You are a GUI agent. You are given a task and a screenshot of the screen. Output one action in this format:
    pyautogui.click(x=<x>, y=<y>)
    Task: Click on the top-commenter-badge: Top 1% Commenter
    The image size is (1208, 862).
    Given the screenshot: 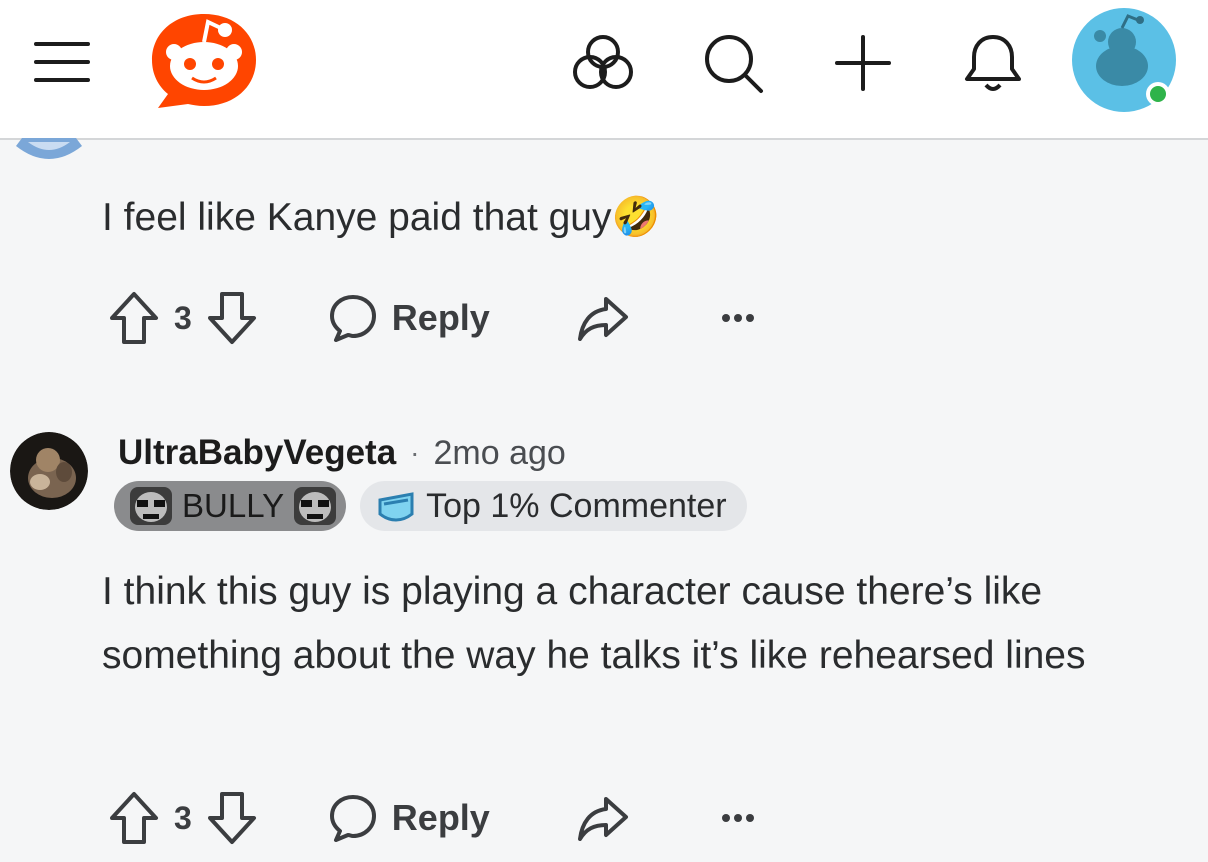 What is the action you would take?
    pyautogui.click(x=553, y=506)
    